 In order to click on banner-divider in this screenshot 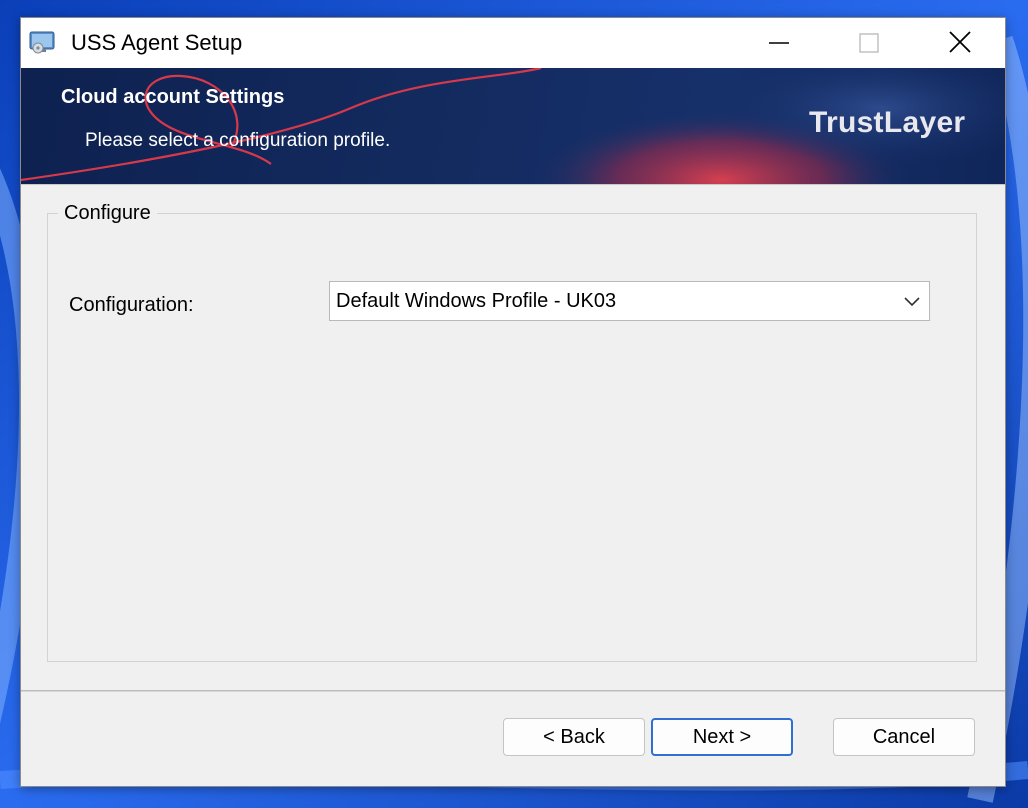, I will do `click(513, 184)`.